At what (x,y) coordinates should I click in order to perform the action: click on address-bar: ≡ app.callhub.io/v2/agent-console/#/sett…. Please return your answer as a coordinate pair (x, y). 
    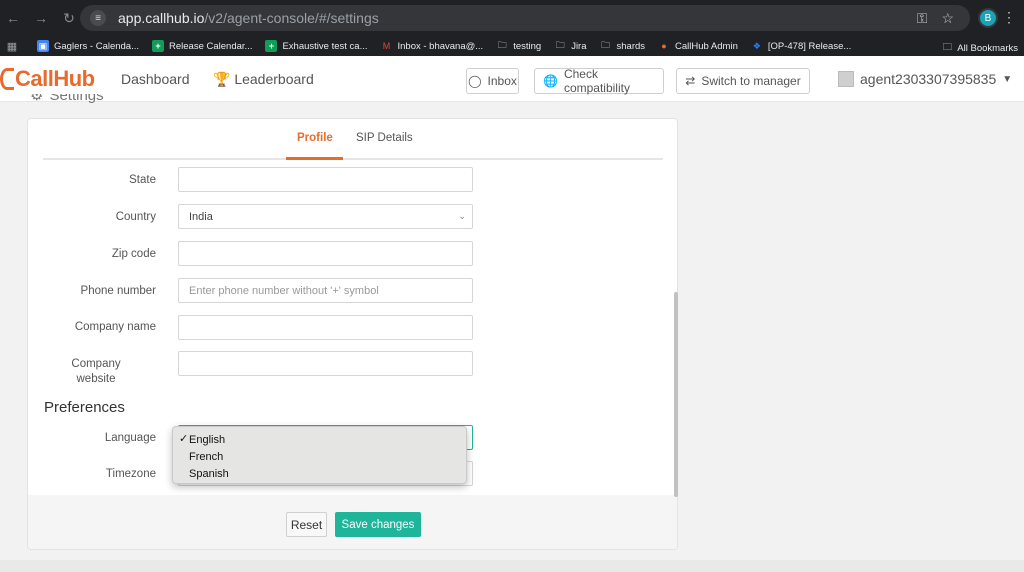
    Looking at the image, I should click on (525, 18).